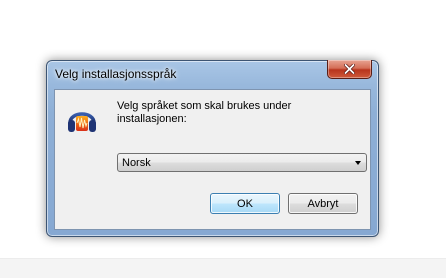 The height and width of the screenshot is (278, 446). I want to click on cancel-button: Avbryt, so click(323, 203).